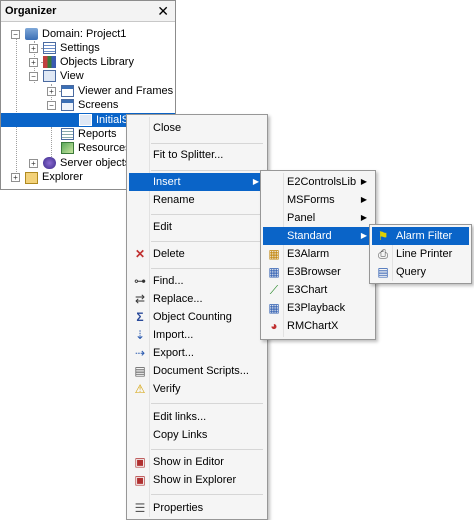  I want to click on menu-item-label: Standard, so click(309, 236).